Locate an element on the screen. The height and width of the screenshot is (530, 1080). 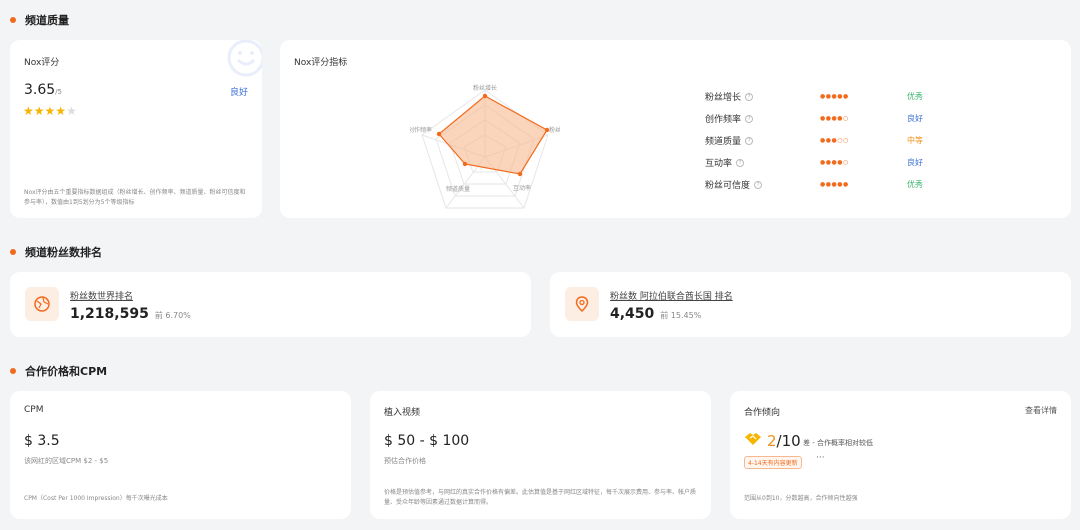
globe-icon is located at coordinates (42, 304).